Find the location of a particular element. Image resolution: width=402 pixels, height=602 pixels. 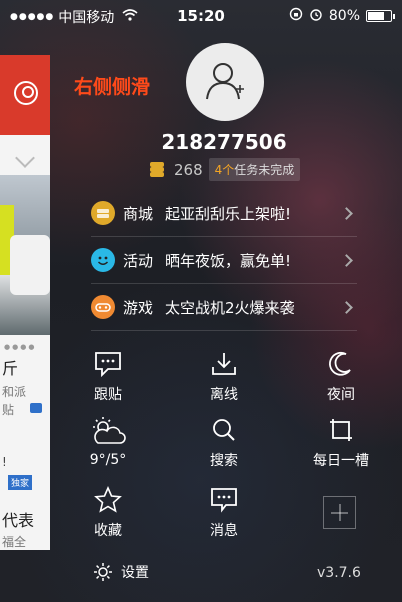

grid-item-comments: 跟贴 is located at coordinates (108, 377).